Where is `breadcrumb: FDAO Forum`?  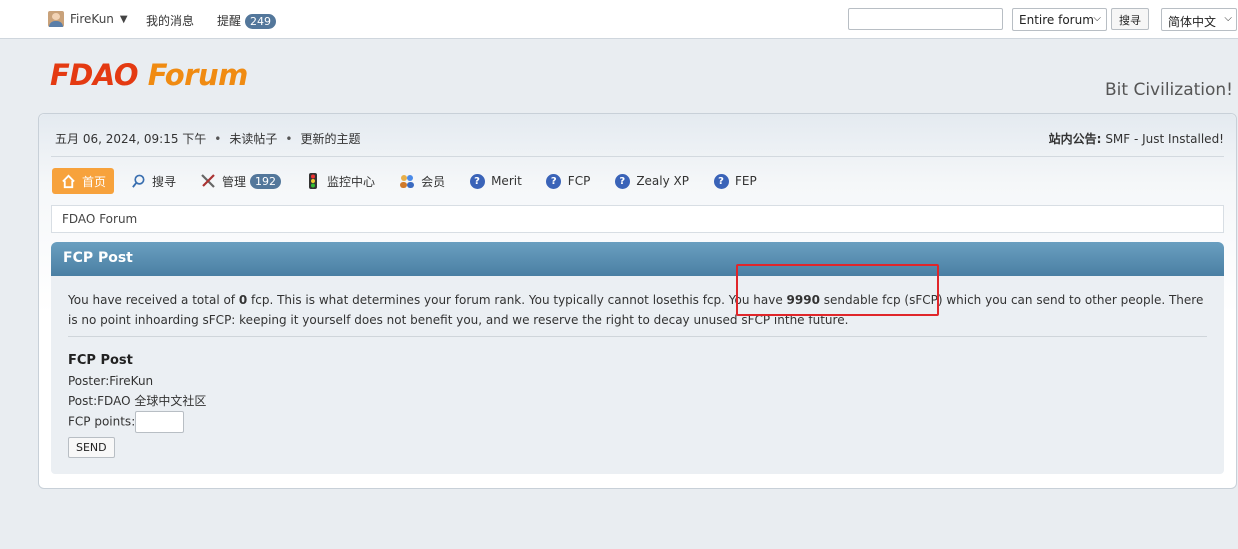 breadcrumb: FDAO Forum is located at coordinates (637, 219).